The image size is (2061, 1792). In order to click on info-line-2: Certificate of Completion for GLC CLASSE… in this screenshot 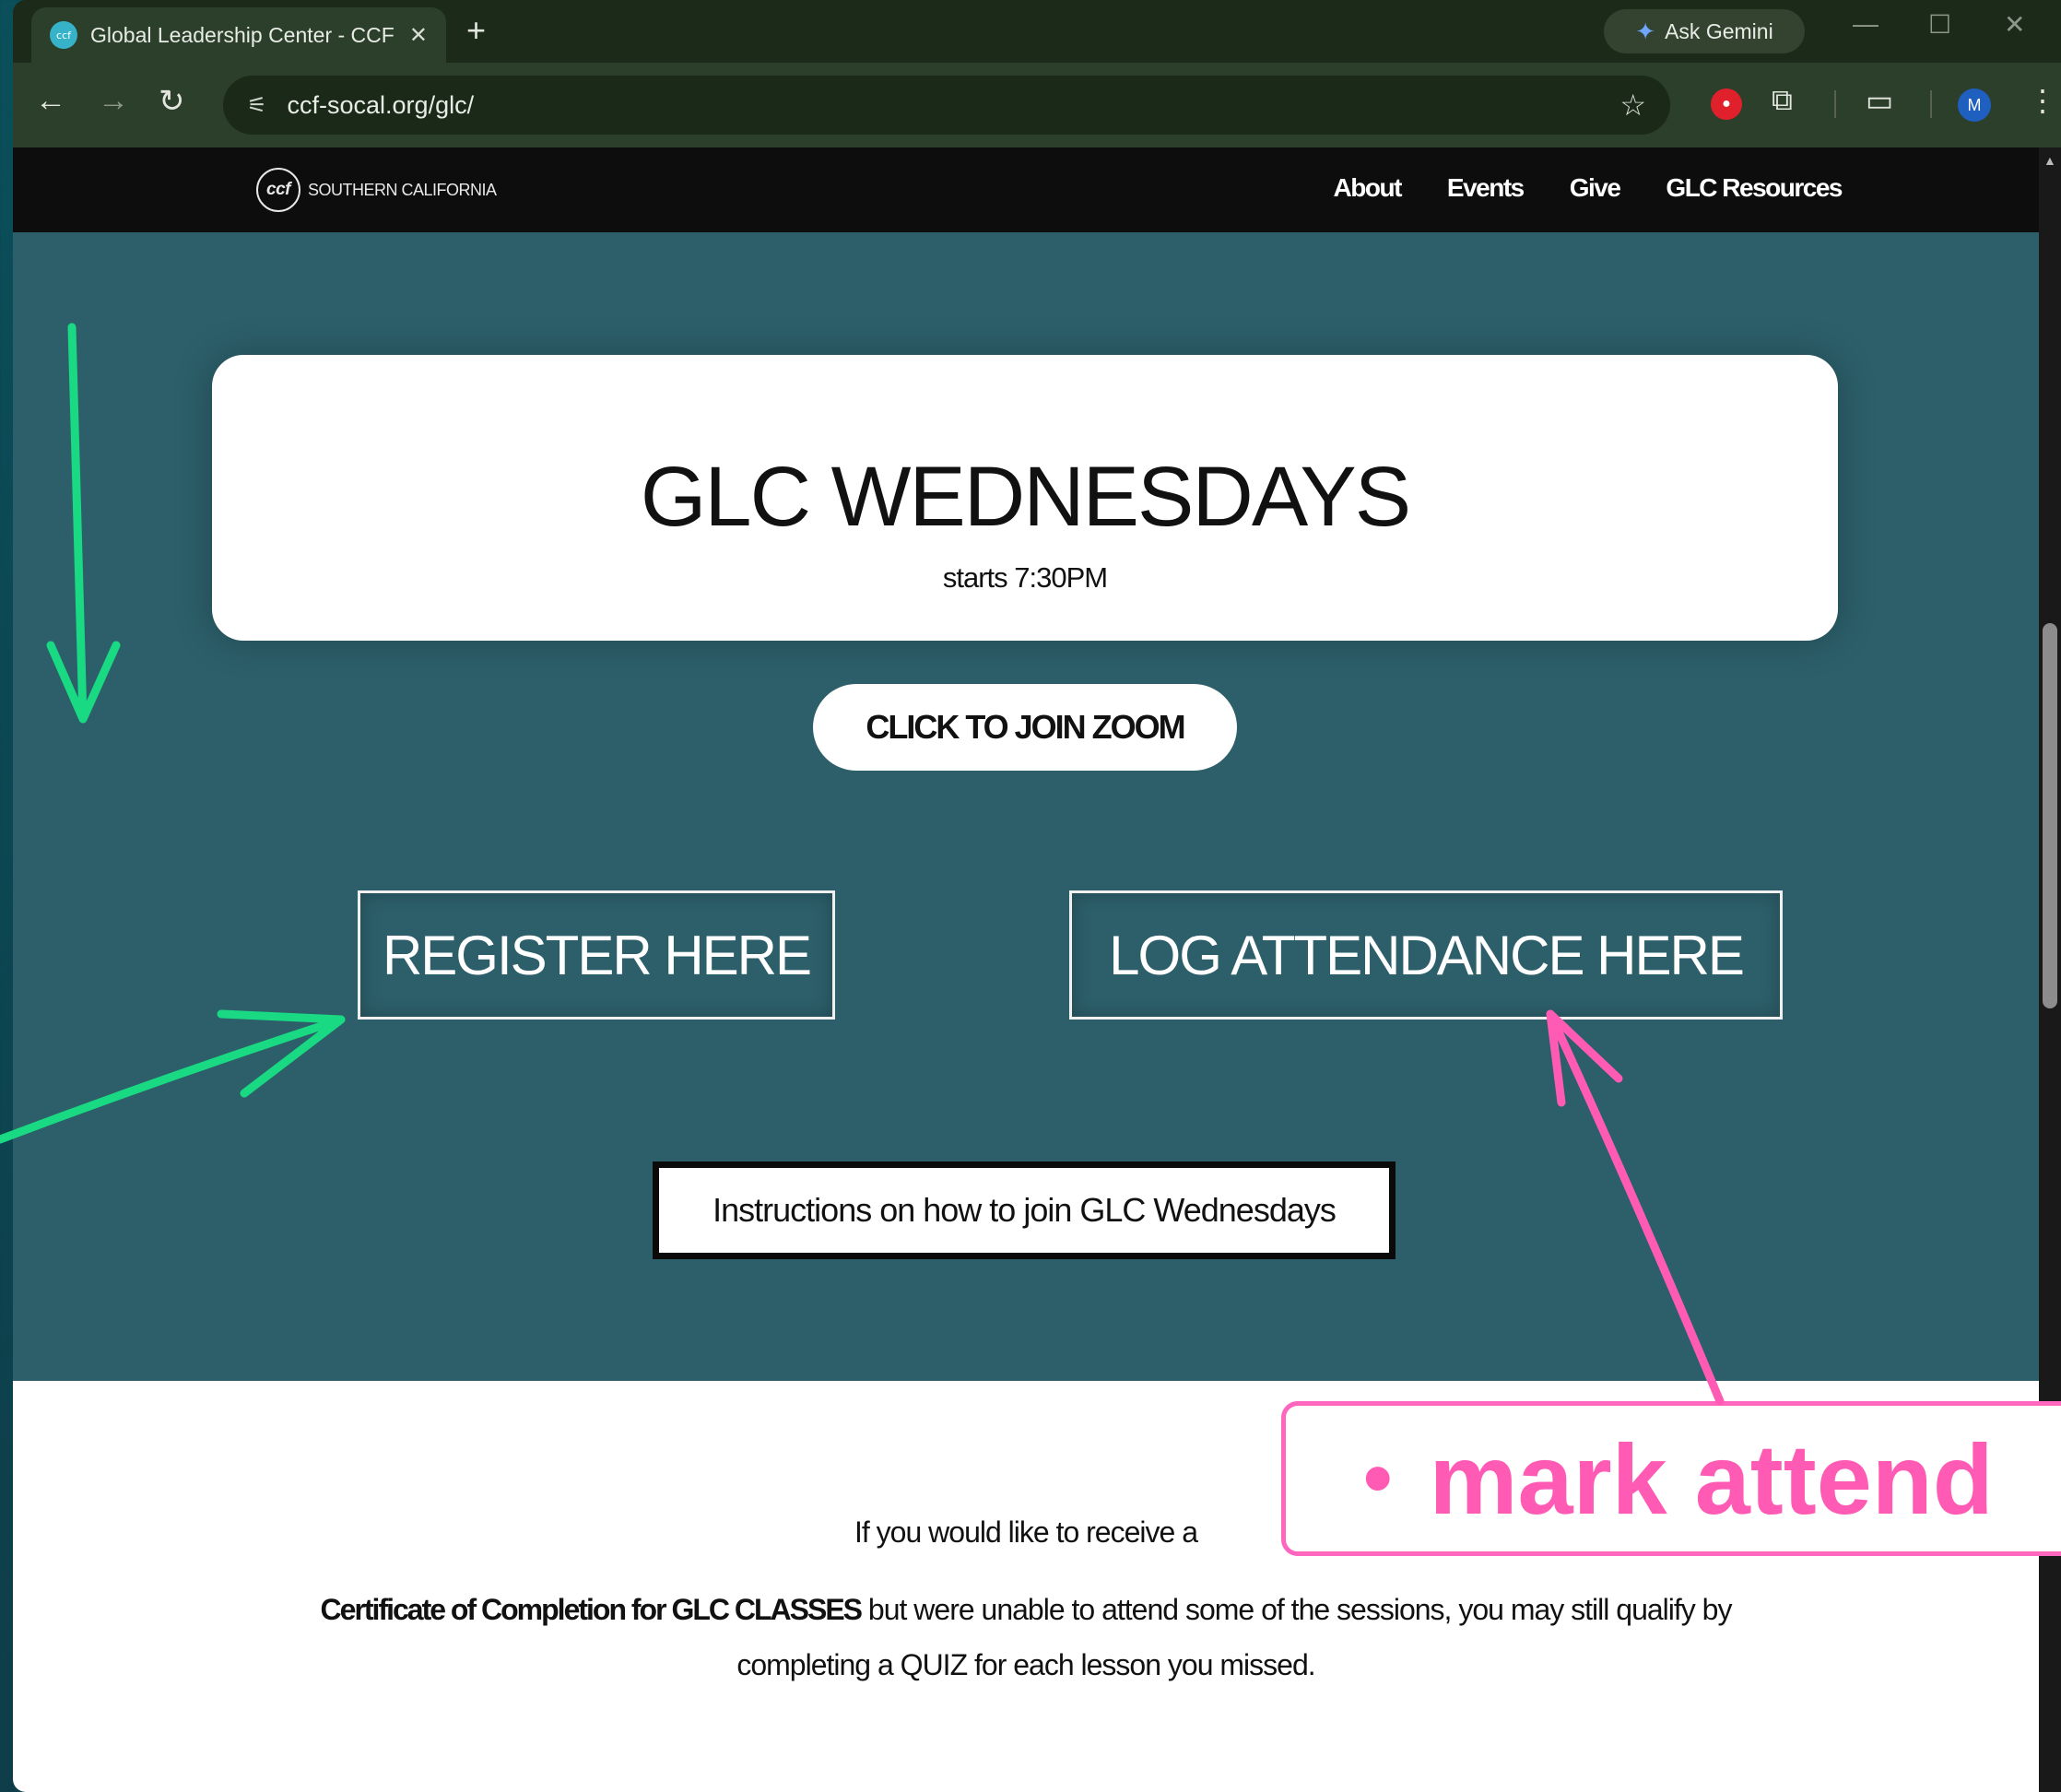, I will do `click(1026, 1610)`.